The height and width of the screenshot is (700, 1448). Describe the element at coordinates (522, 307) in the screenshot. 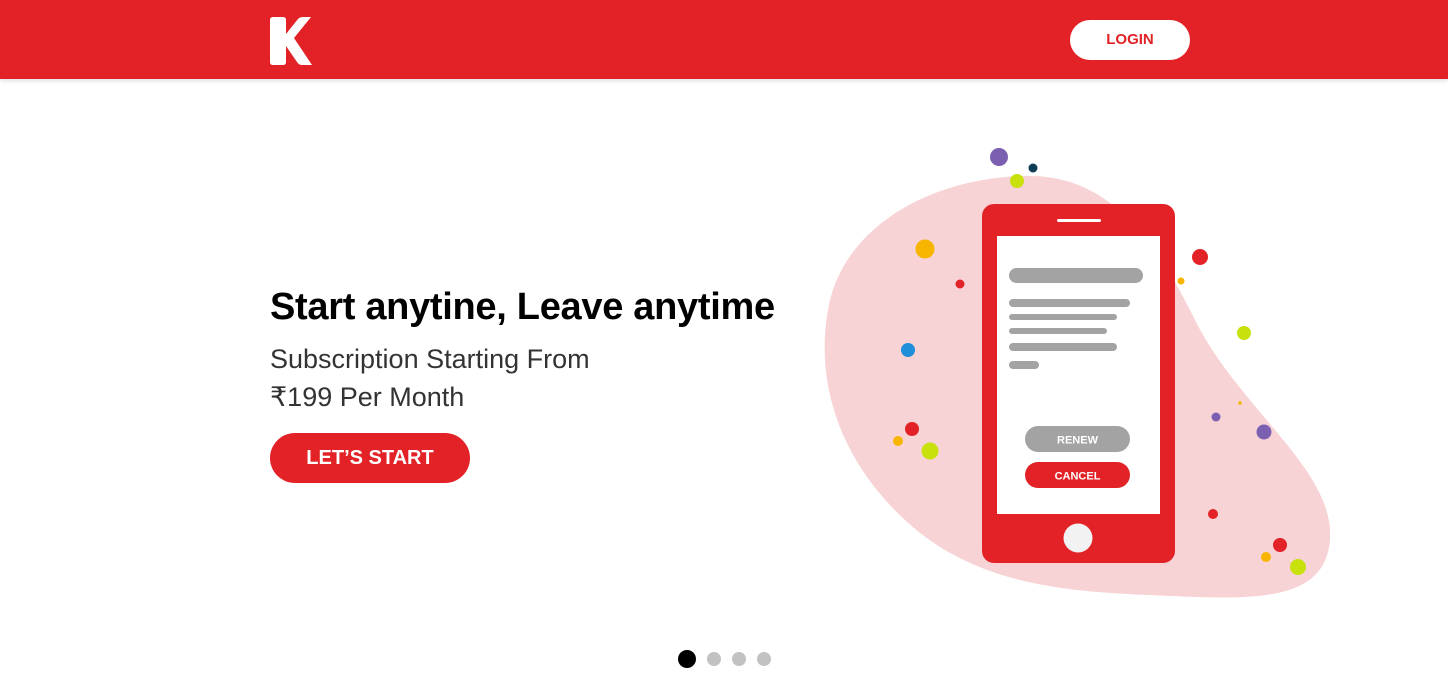

I see `hero-title: Start anytine, Leave anytime` at that location.